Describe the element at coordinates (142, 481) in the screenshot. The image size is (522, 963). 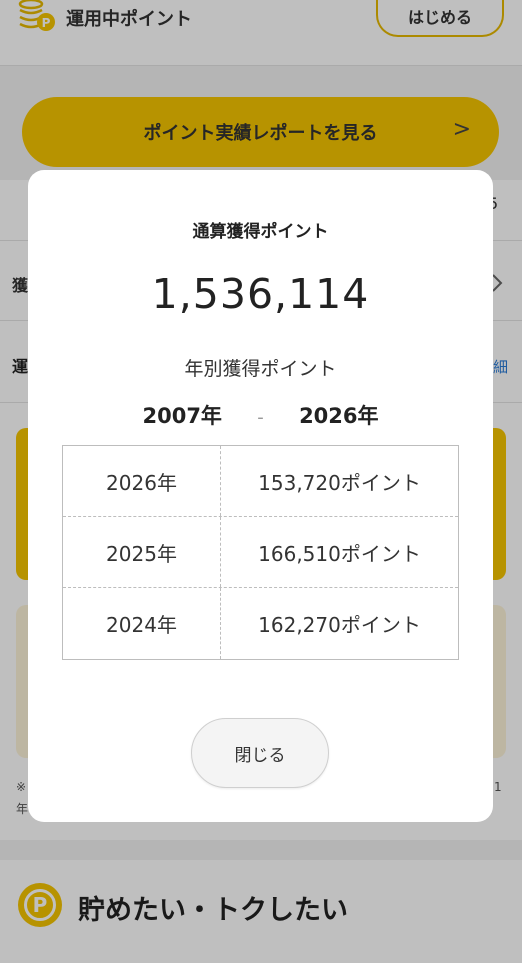
I see `year-cell: 2026年` at that location.